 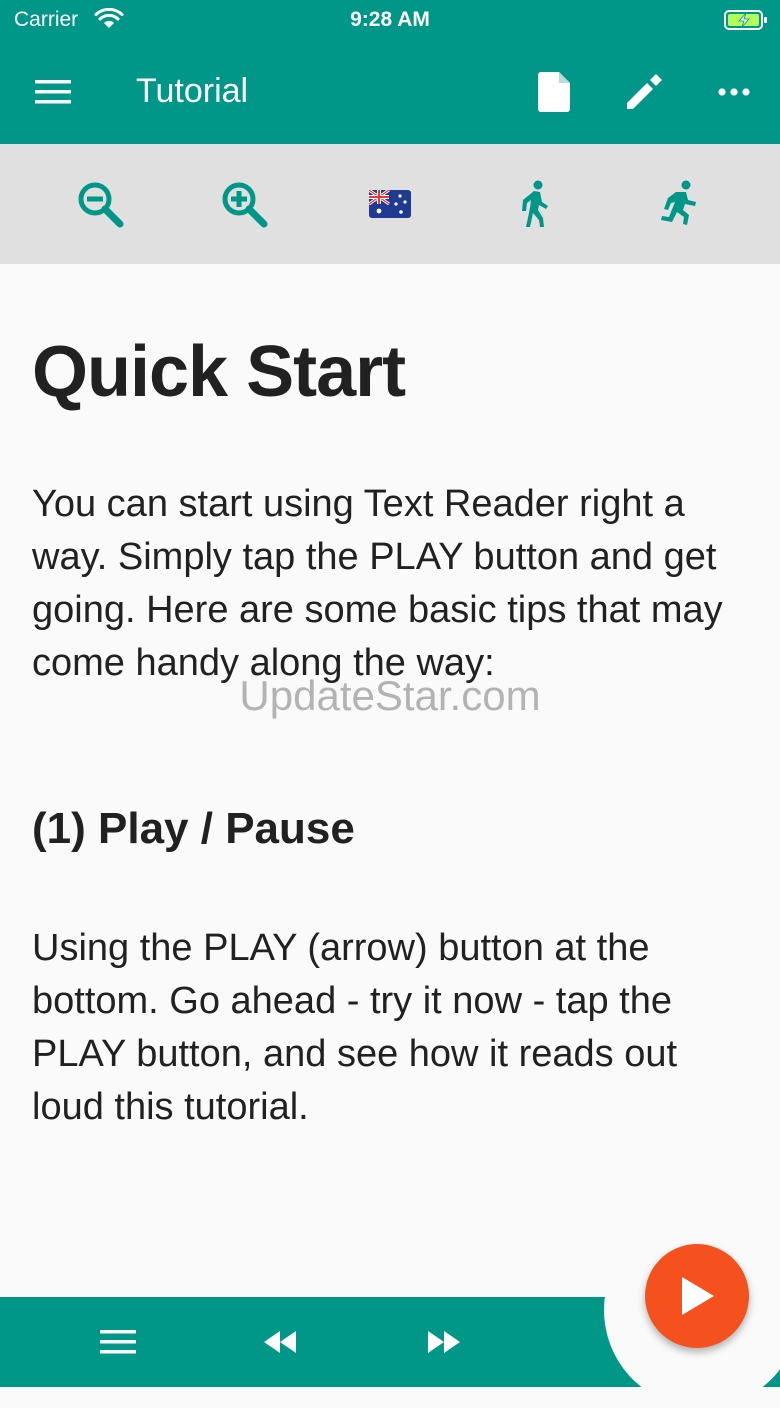 I want to click on hamburger-menu-icon, so click(x=53, y=92).